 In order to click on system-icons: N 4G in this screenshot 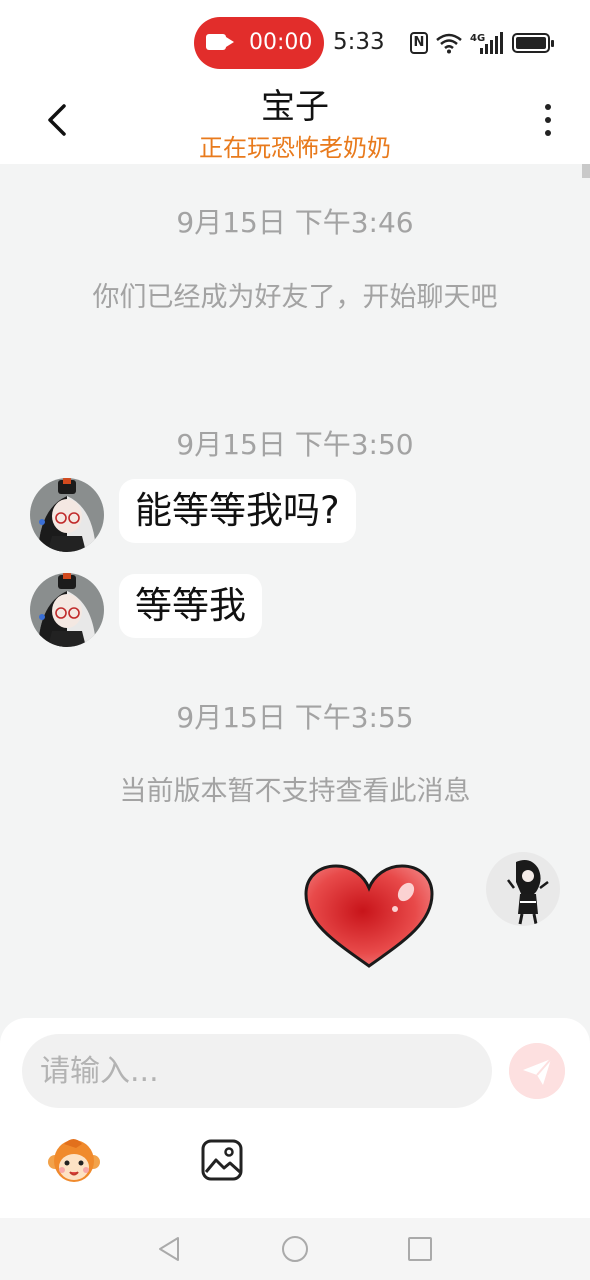, I will do `click(482, 43)`.